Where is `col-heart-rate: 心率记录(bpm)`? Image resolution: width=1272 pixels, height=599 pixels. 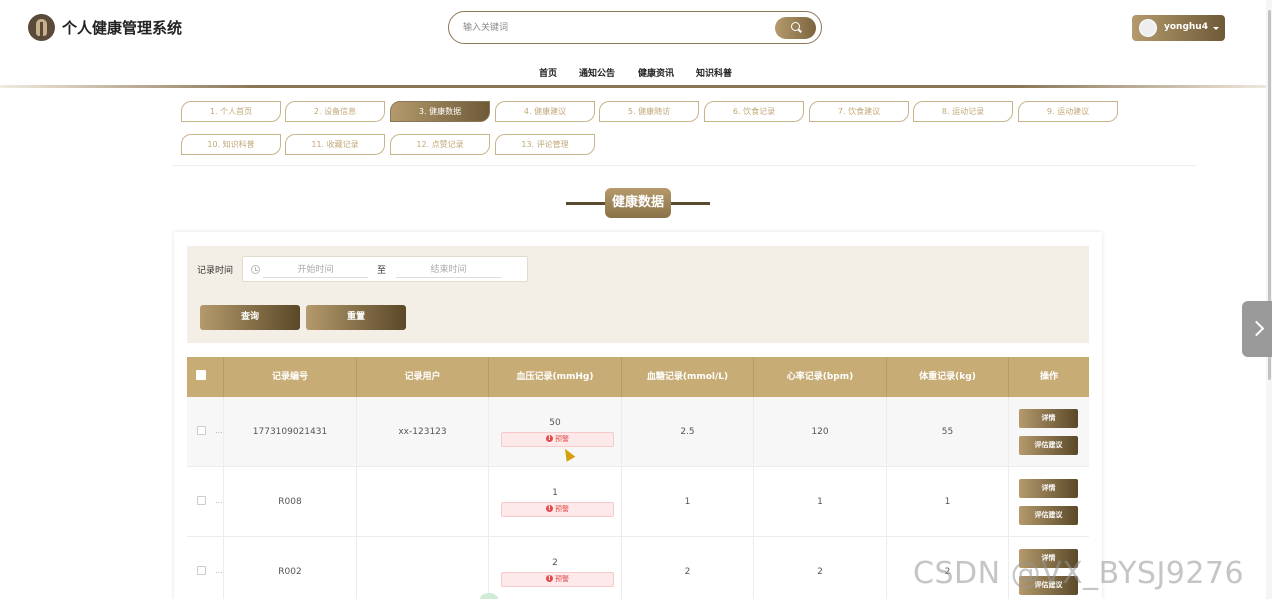 col-heart-rate: 心率记录(bpm) is located at coordinates (820, 377).